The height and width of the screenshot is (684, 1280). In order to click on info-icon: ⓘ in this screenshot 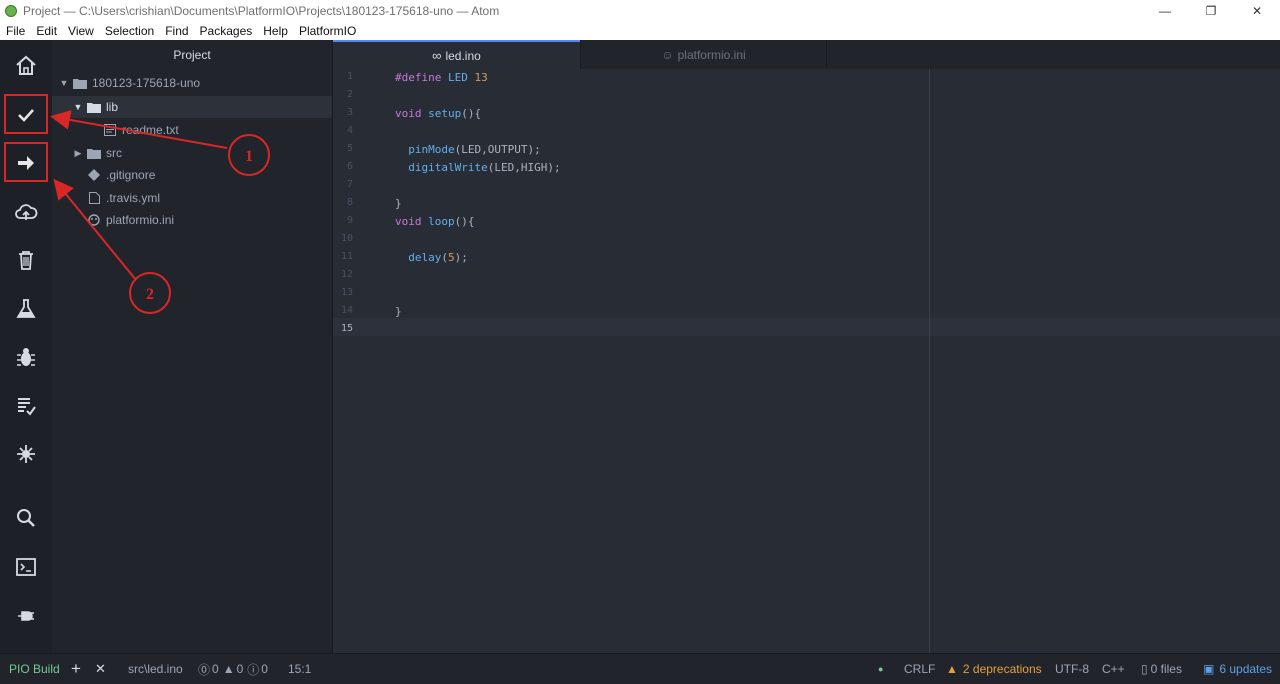, I will do `click(253, 669)`.